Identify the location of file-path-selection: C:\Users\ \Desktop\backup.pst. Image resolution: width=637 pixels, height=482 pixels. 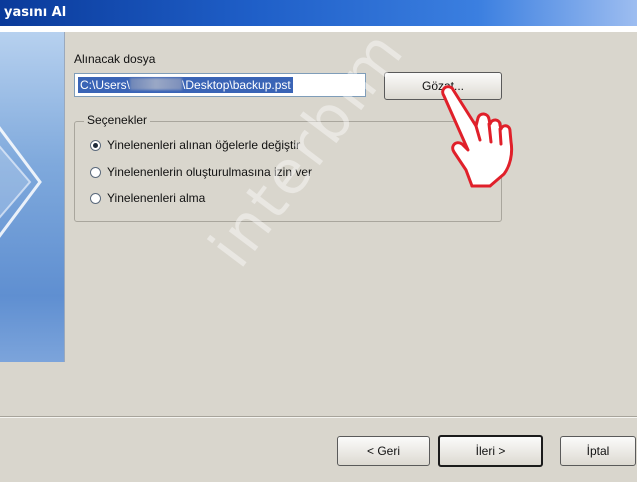
(185, 85).